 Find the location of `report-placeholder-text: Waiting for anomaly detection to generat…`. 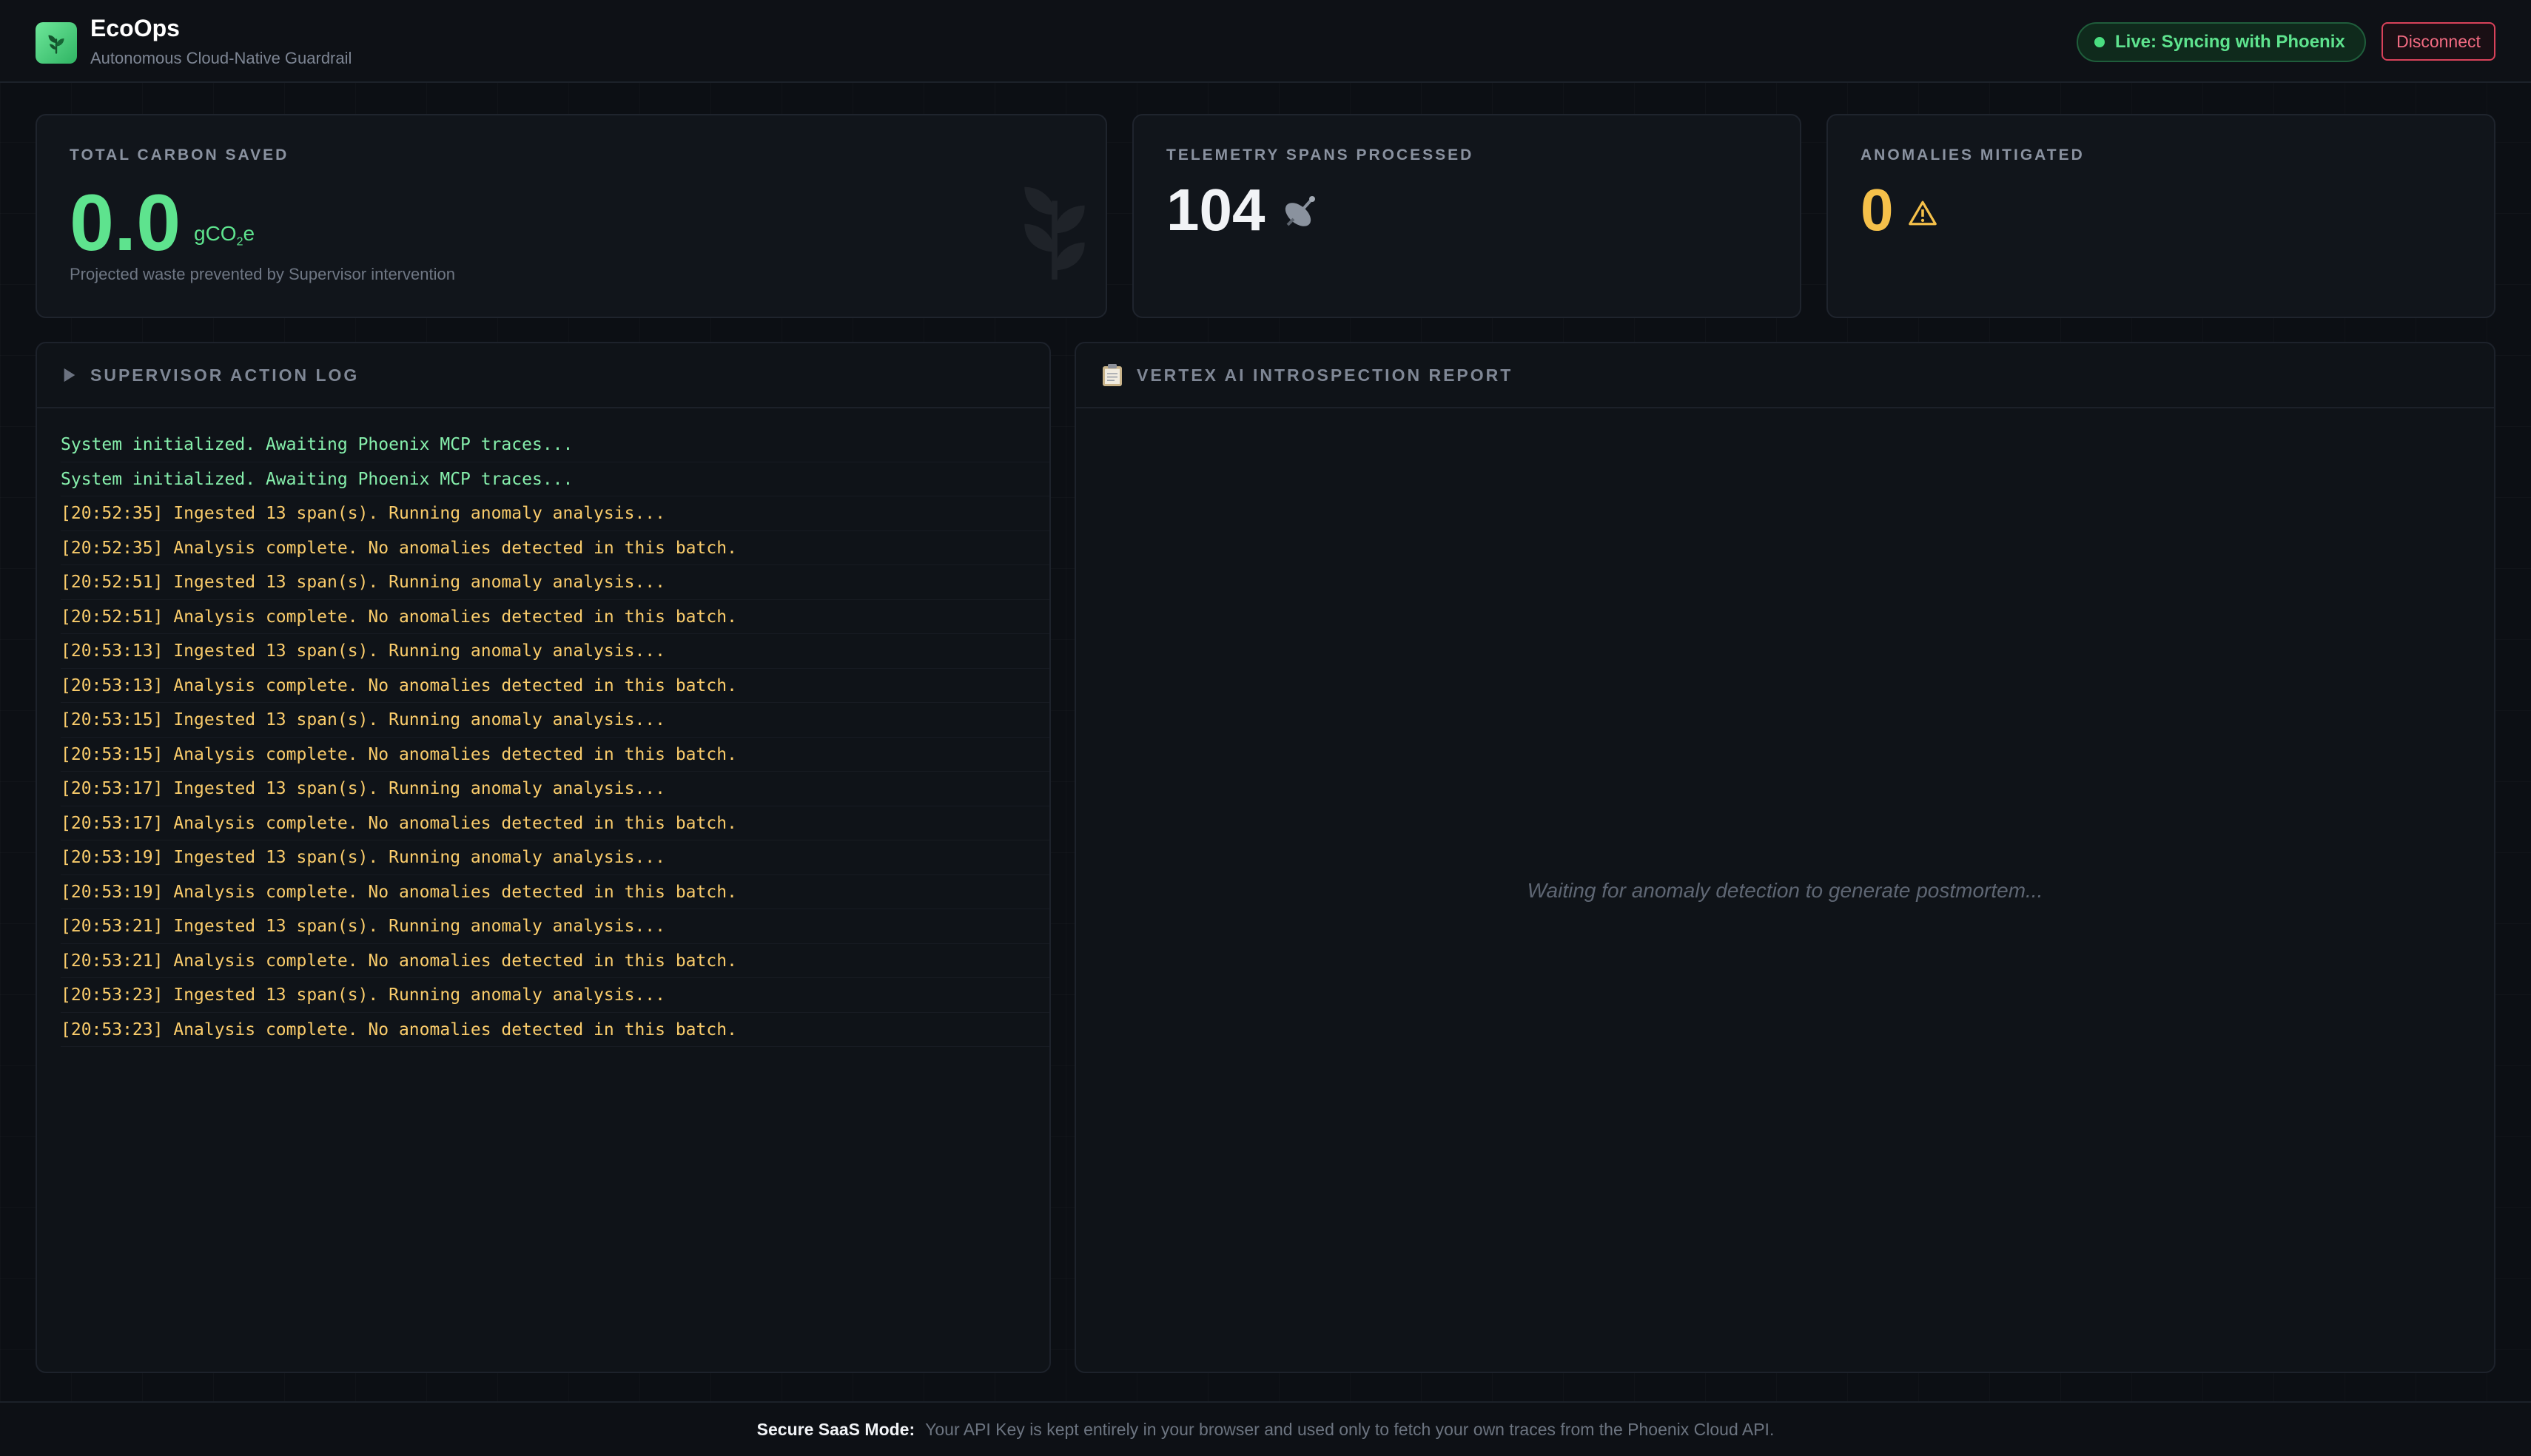

report-placeholder-text: Waiting for anomaly detection to generat… is located at coordinates (1785, 890).